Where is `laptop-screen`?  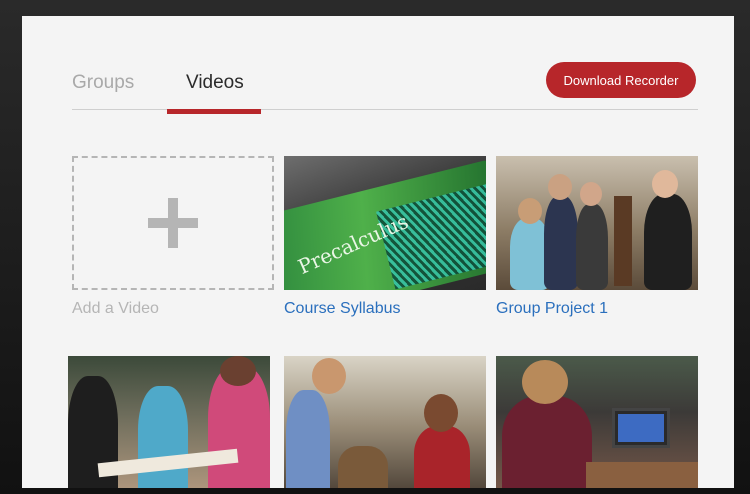 laptop-screen is located at coordinates (641, 428).